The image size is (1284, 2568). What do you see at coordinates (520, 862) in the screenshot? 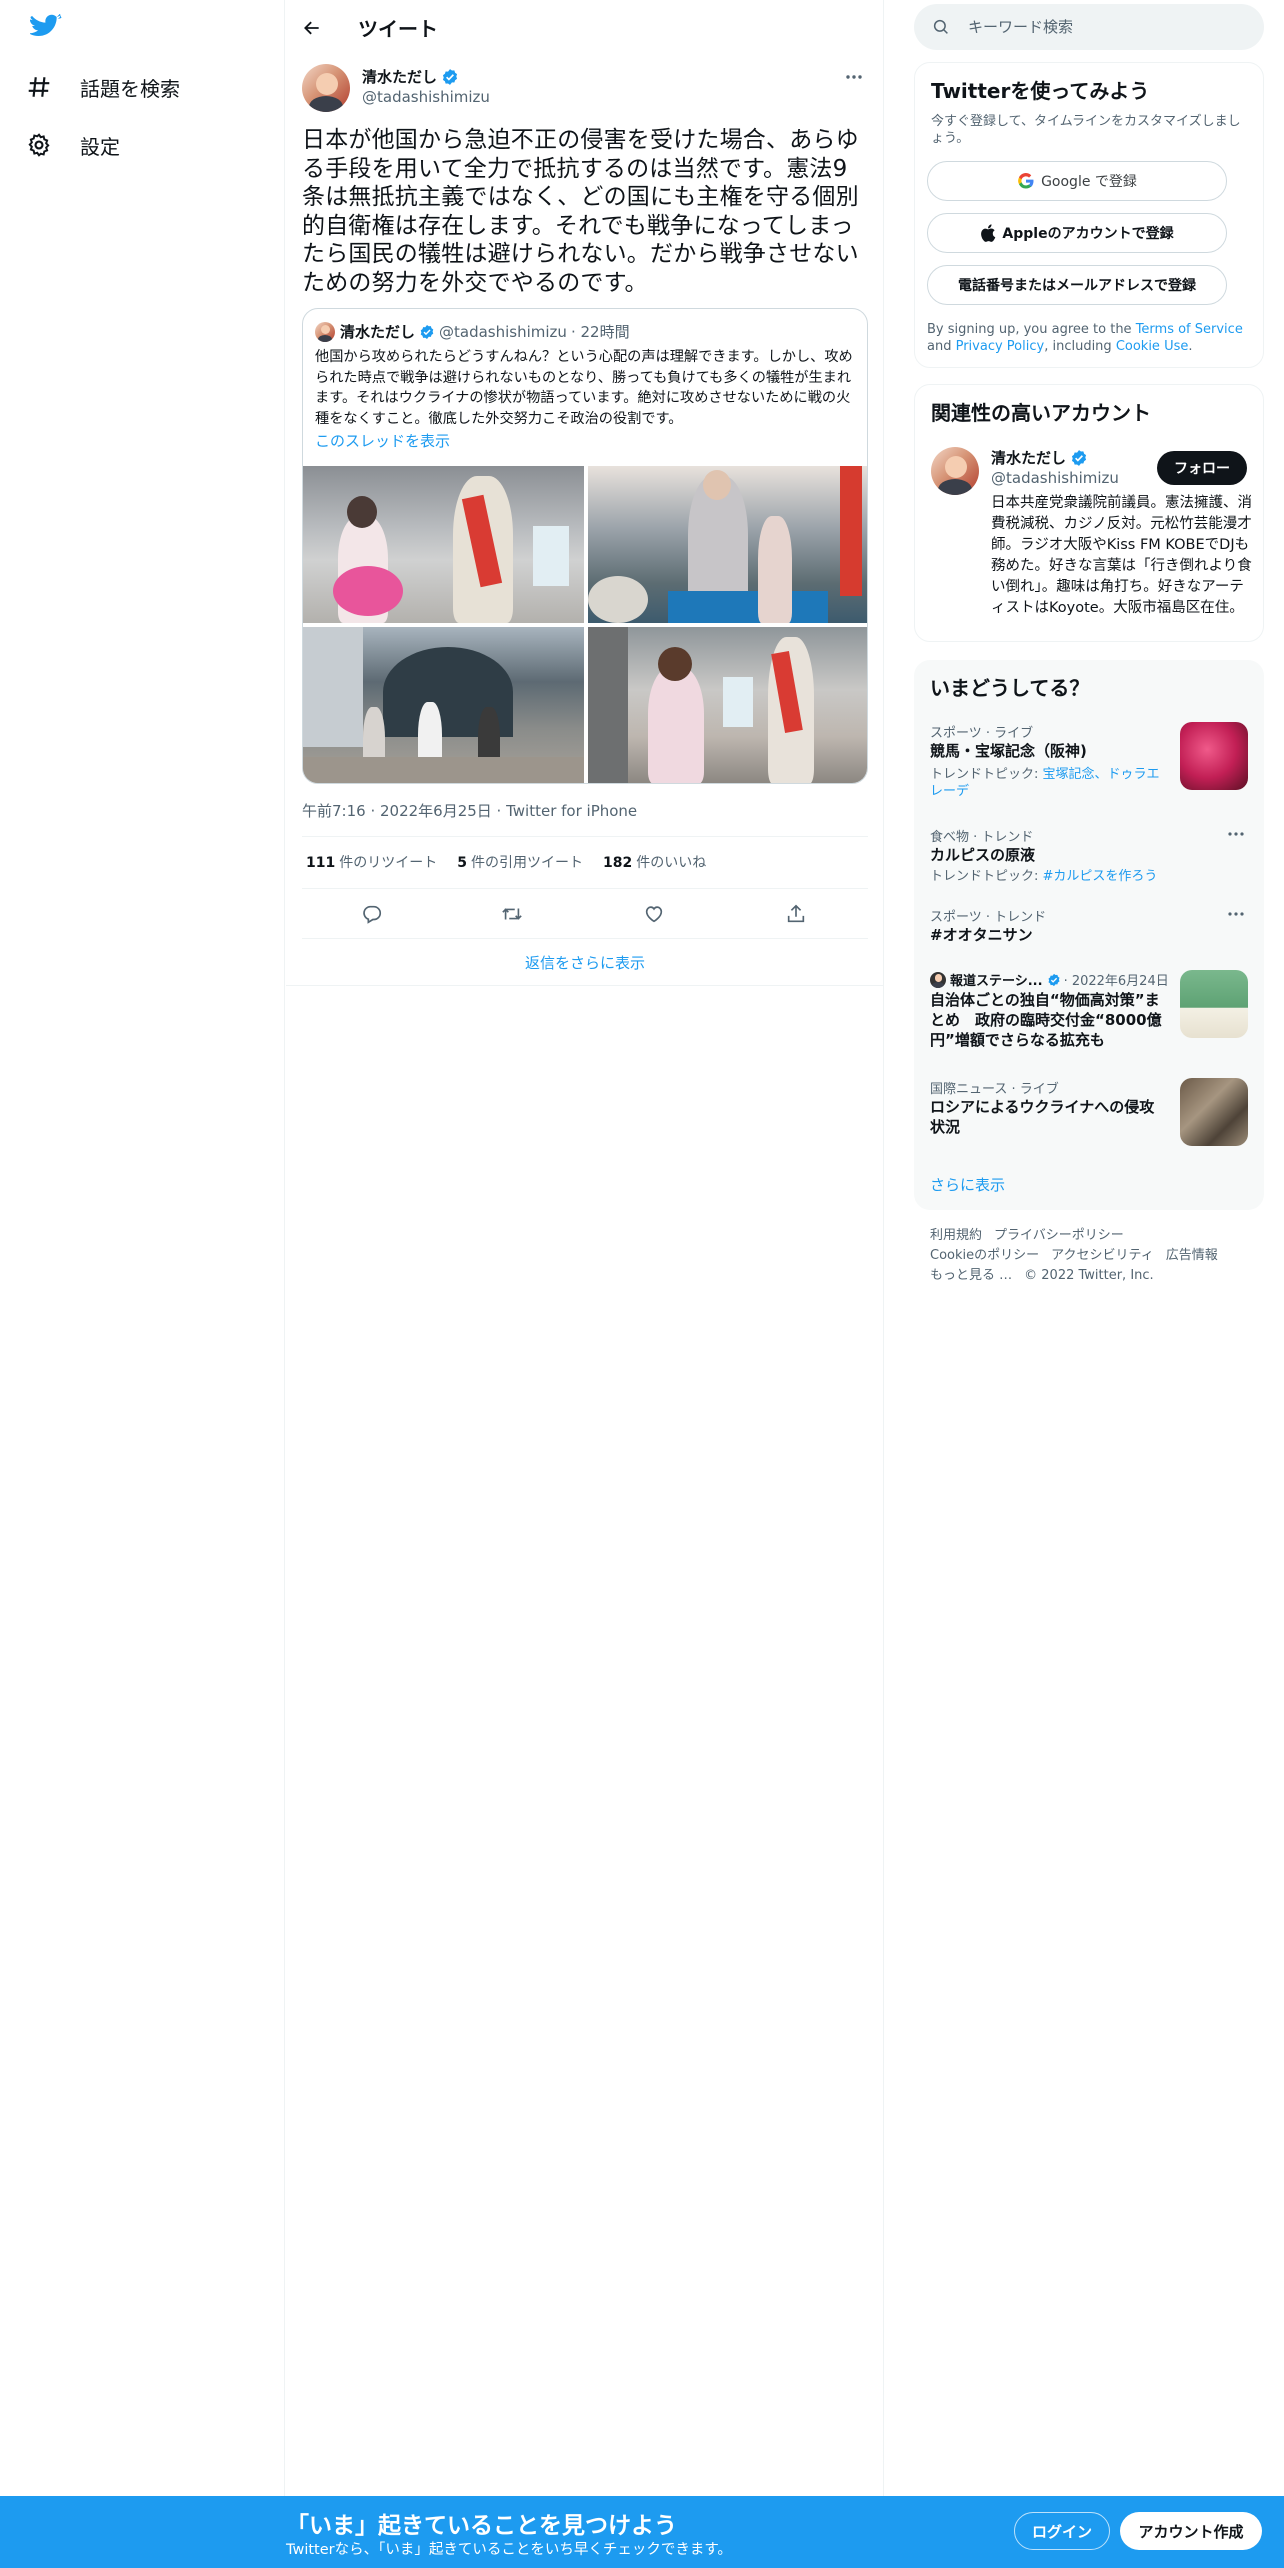
I see `quotes-stat: 5 件の引用ツイート` at bounding box center [520, 862].